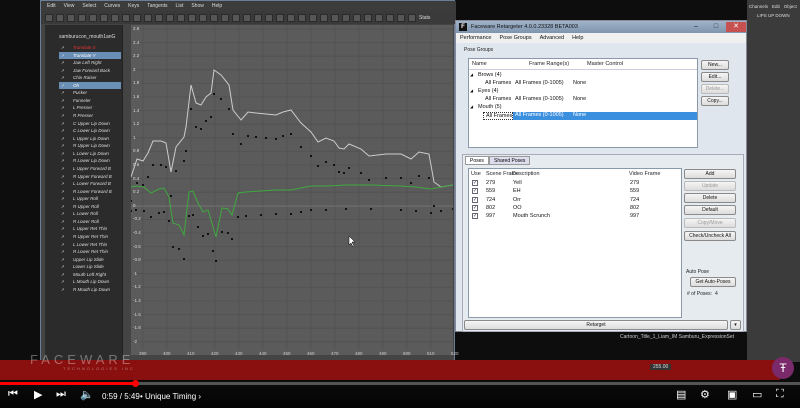 Image resolution: width=800 pixels, height=408 pixels. I want to click on channel-item: L Lower Ret Thin, so click(90, 244).